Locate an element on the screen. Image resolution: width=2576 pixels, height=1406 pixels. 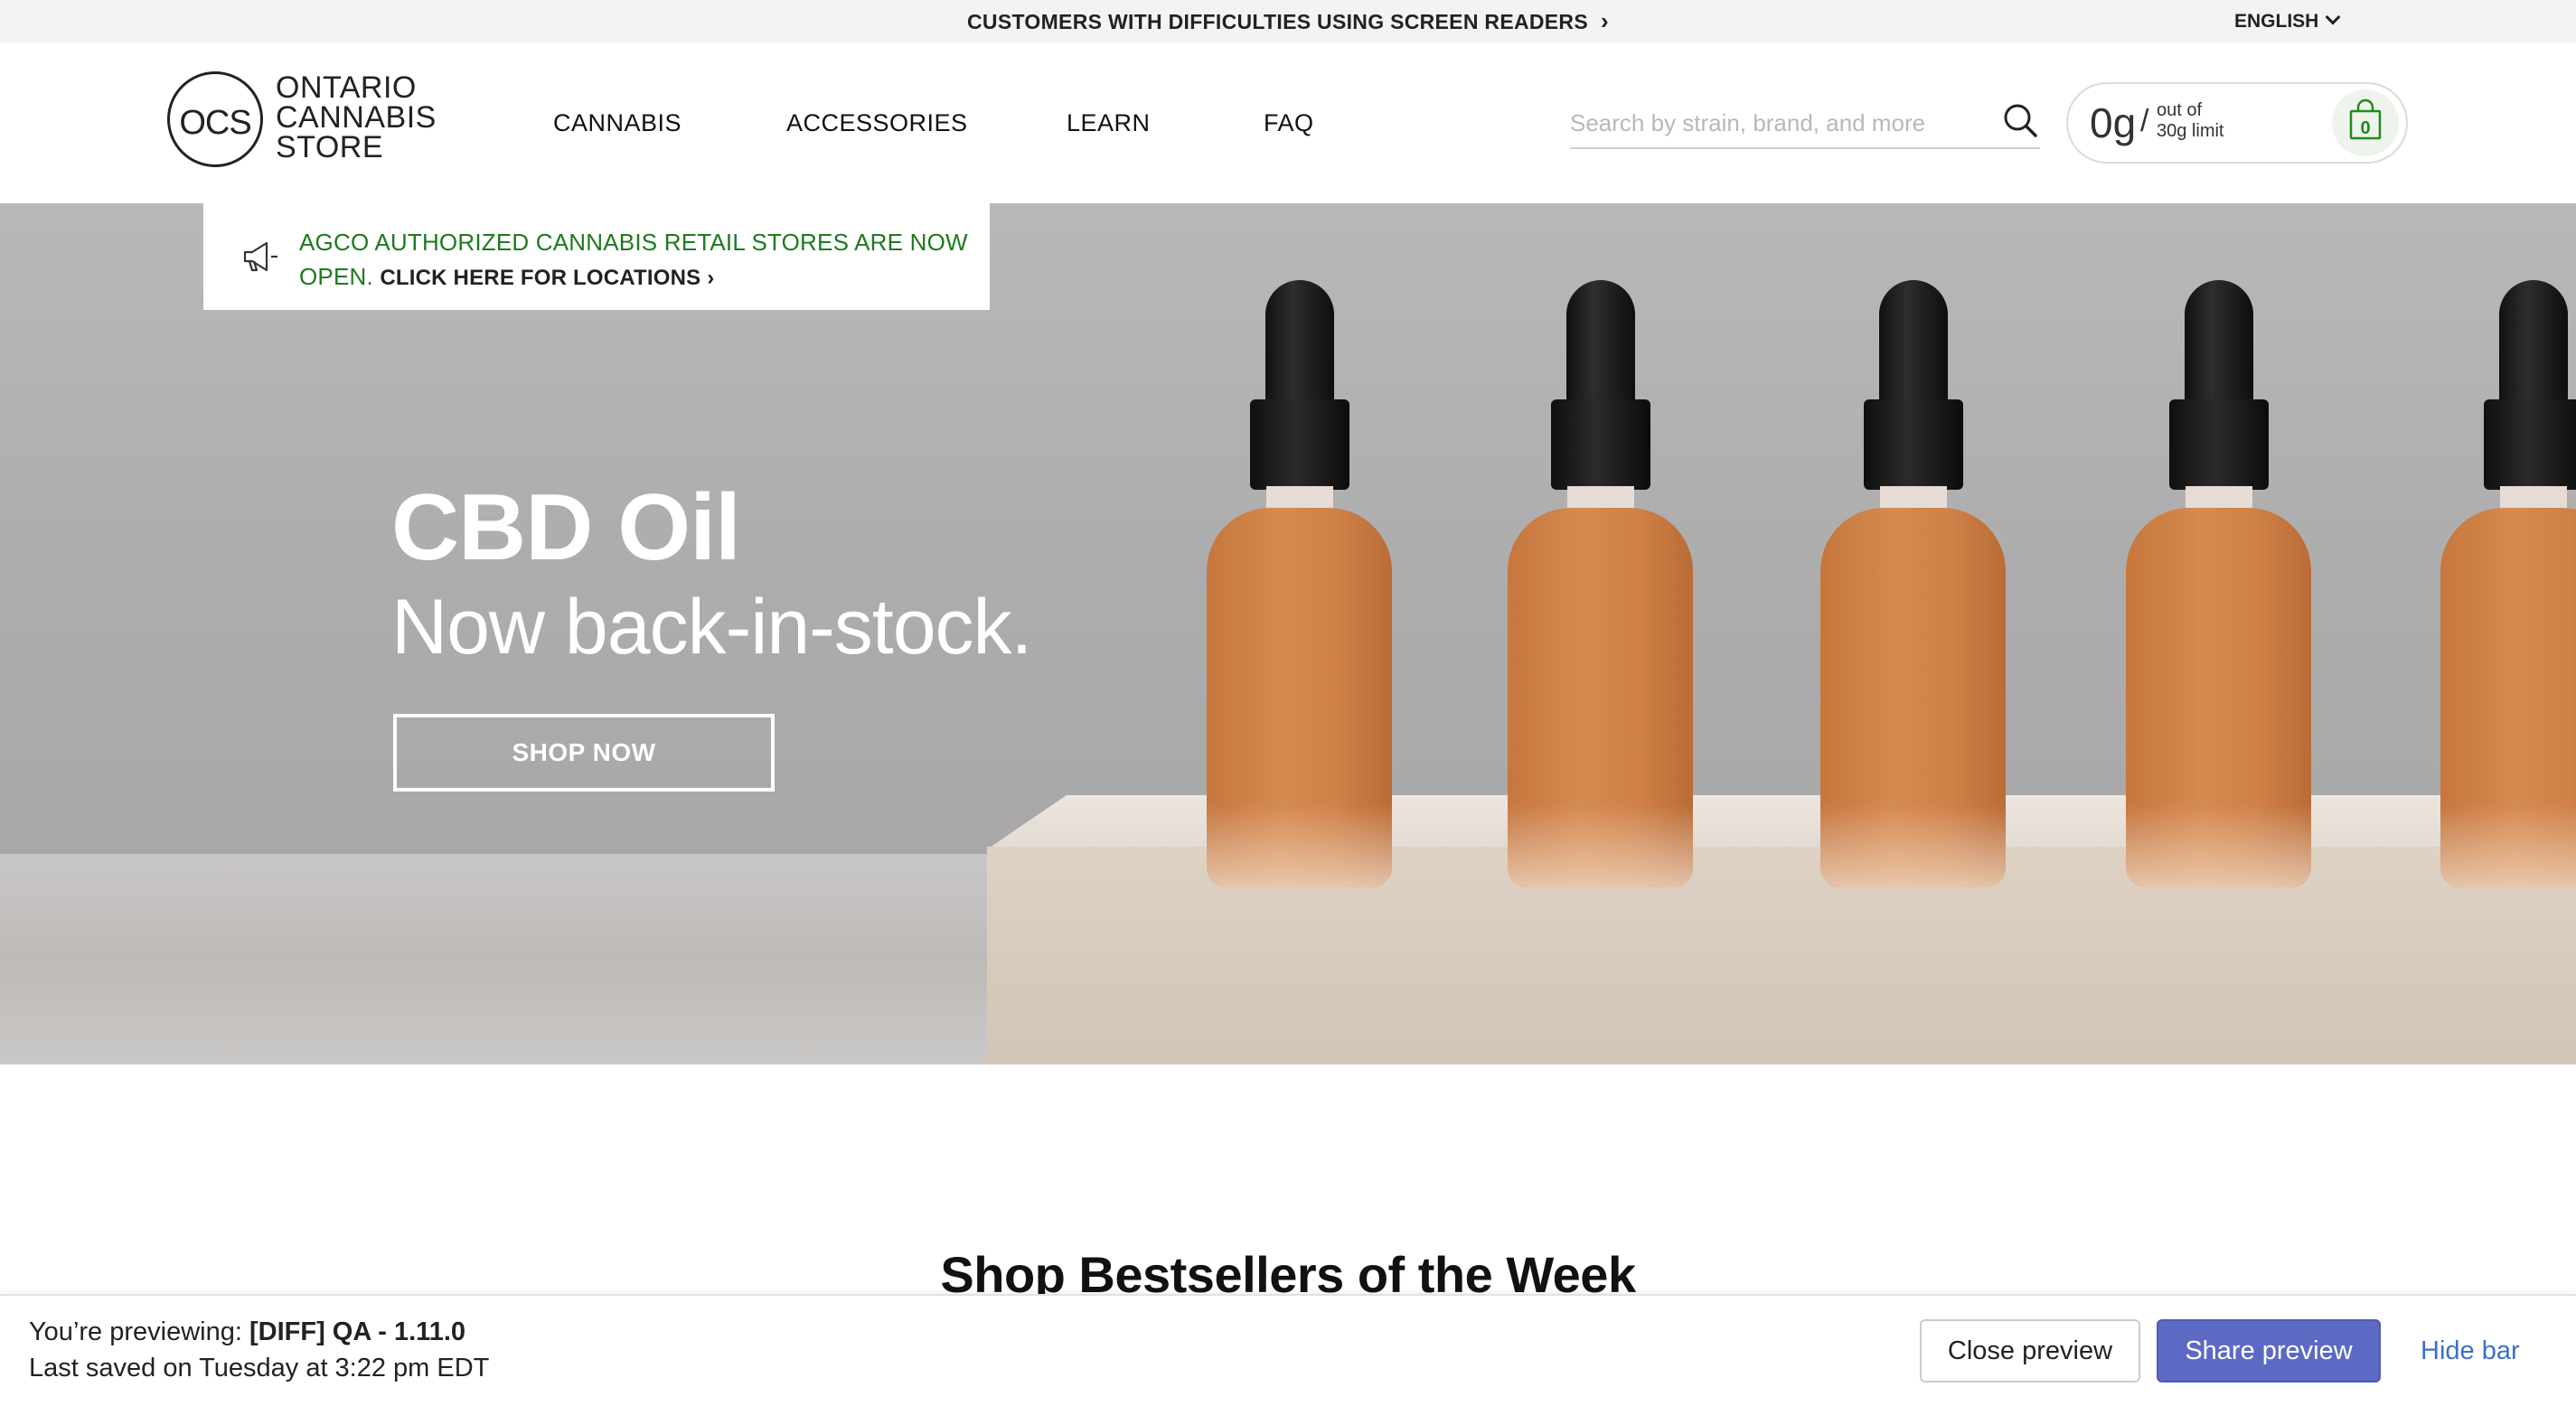
limit-slash: / is located at coordinates (2145, 121).